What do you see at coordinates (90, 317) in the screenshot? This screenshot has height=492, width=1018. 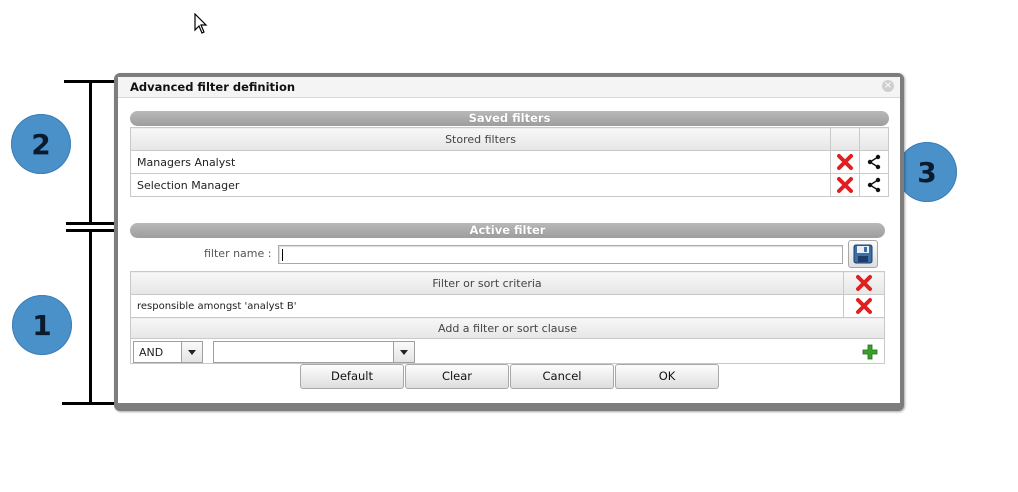 I see `bracket-lower-line` at bounding box center [90, 317].